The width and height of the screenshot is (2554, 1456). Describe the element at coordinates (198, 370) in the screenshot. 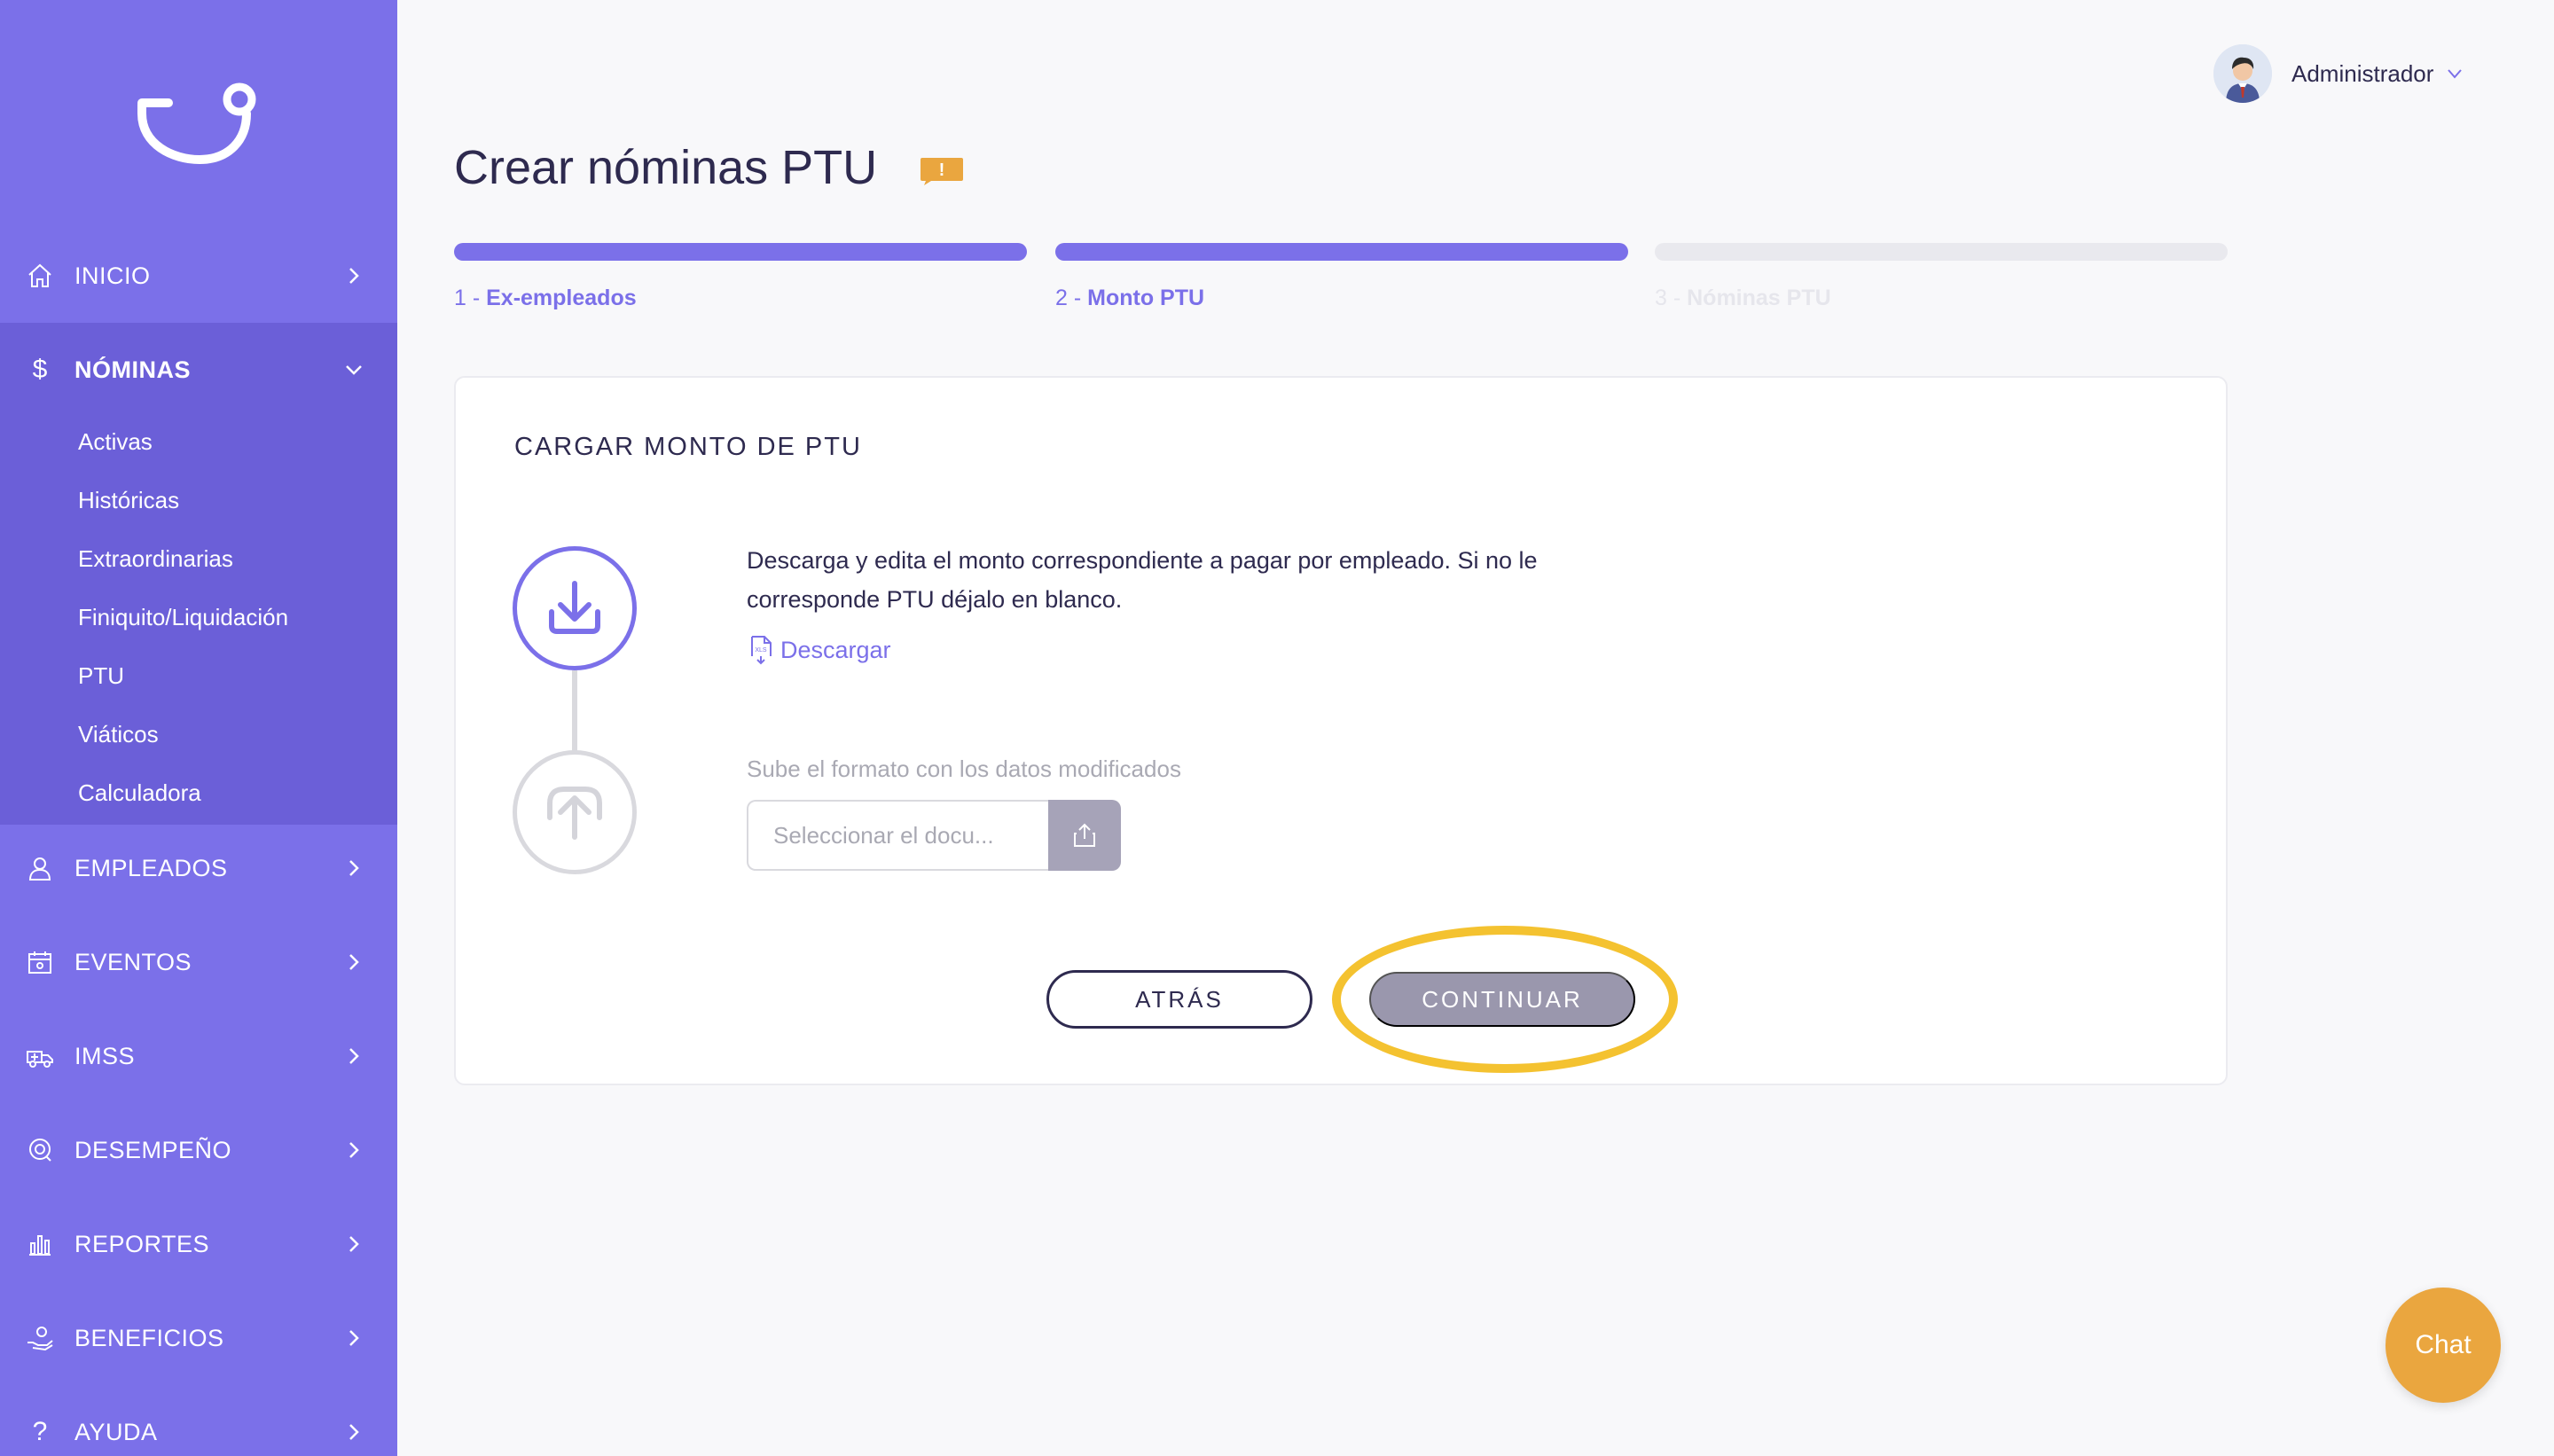

I see `sidebar-item-nominas: $ NÓMINAS` at that location.